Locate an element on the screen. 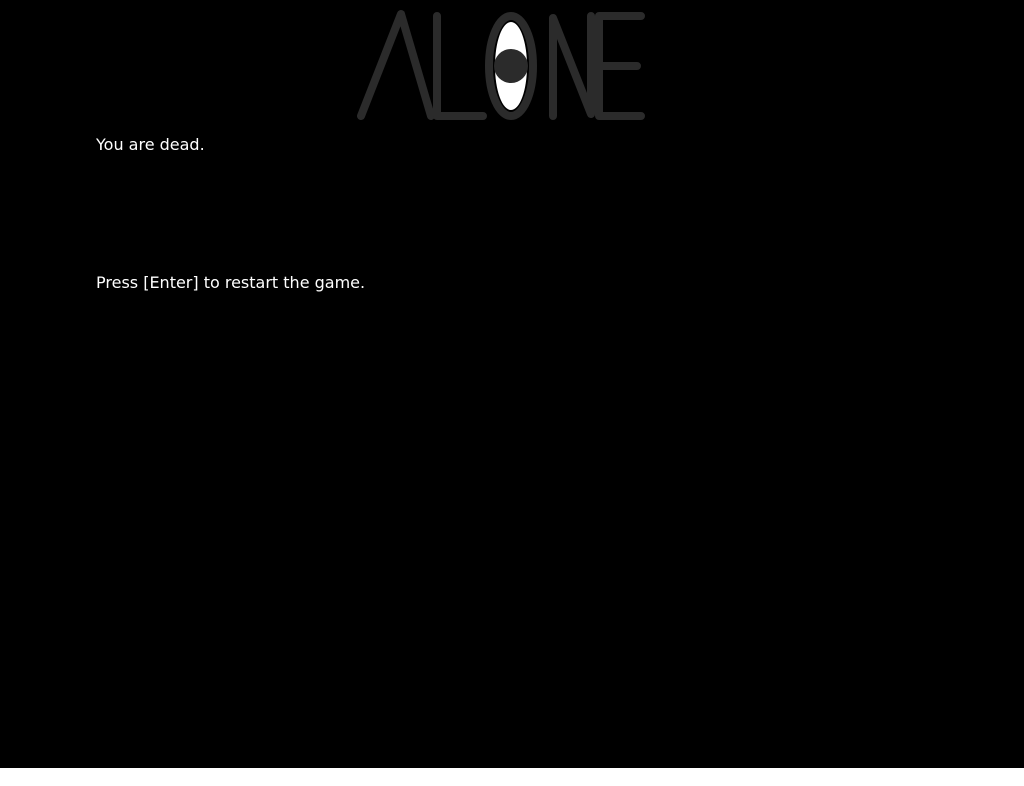 The image size is (1024, 786). bottom-strip is located at coordinates (512, 777).